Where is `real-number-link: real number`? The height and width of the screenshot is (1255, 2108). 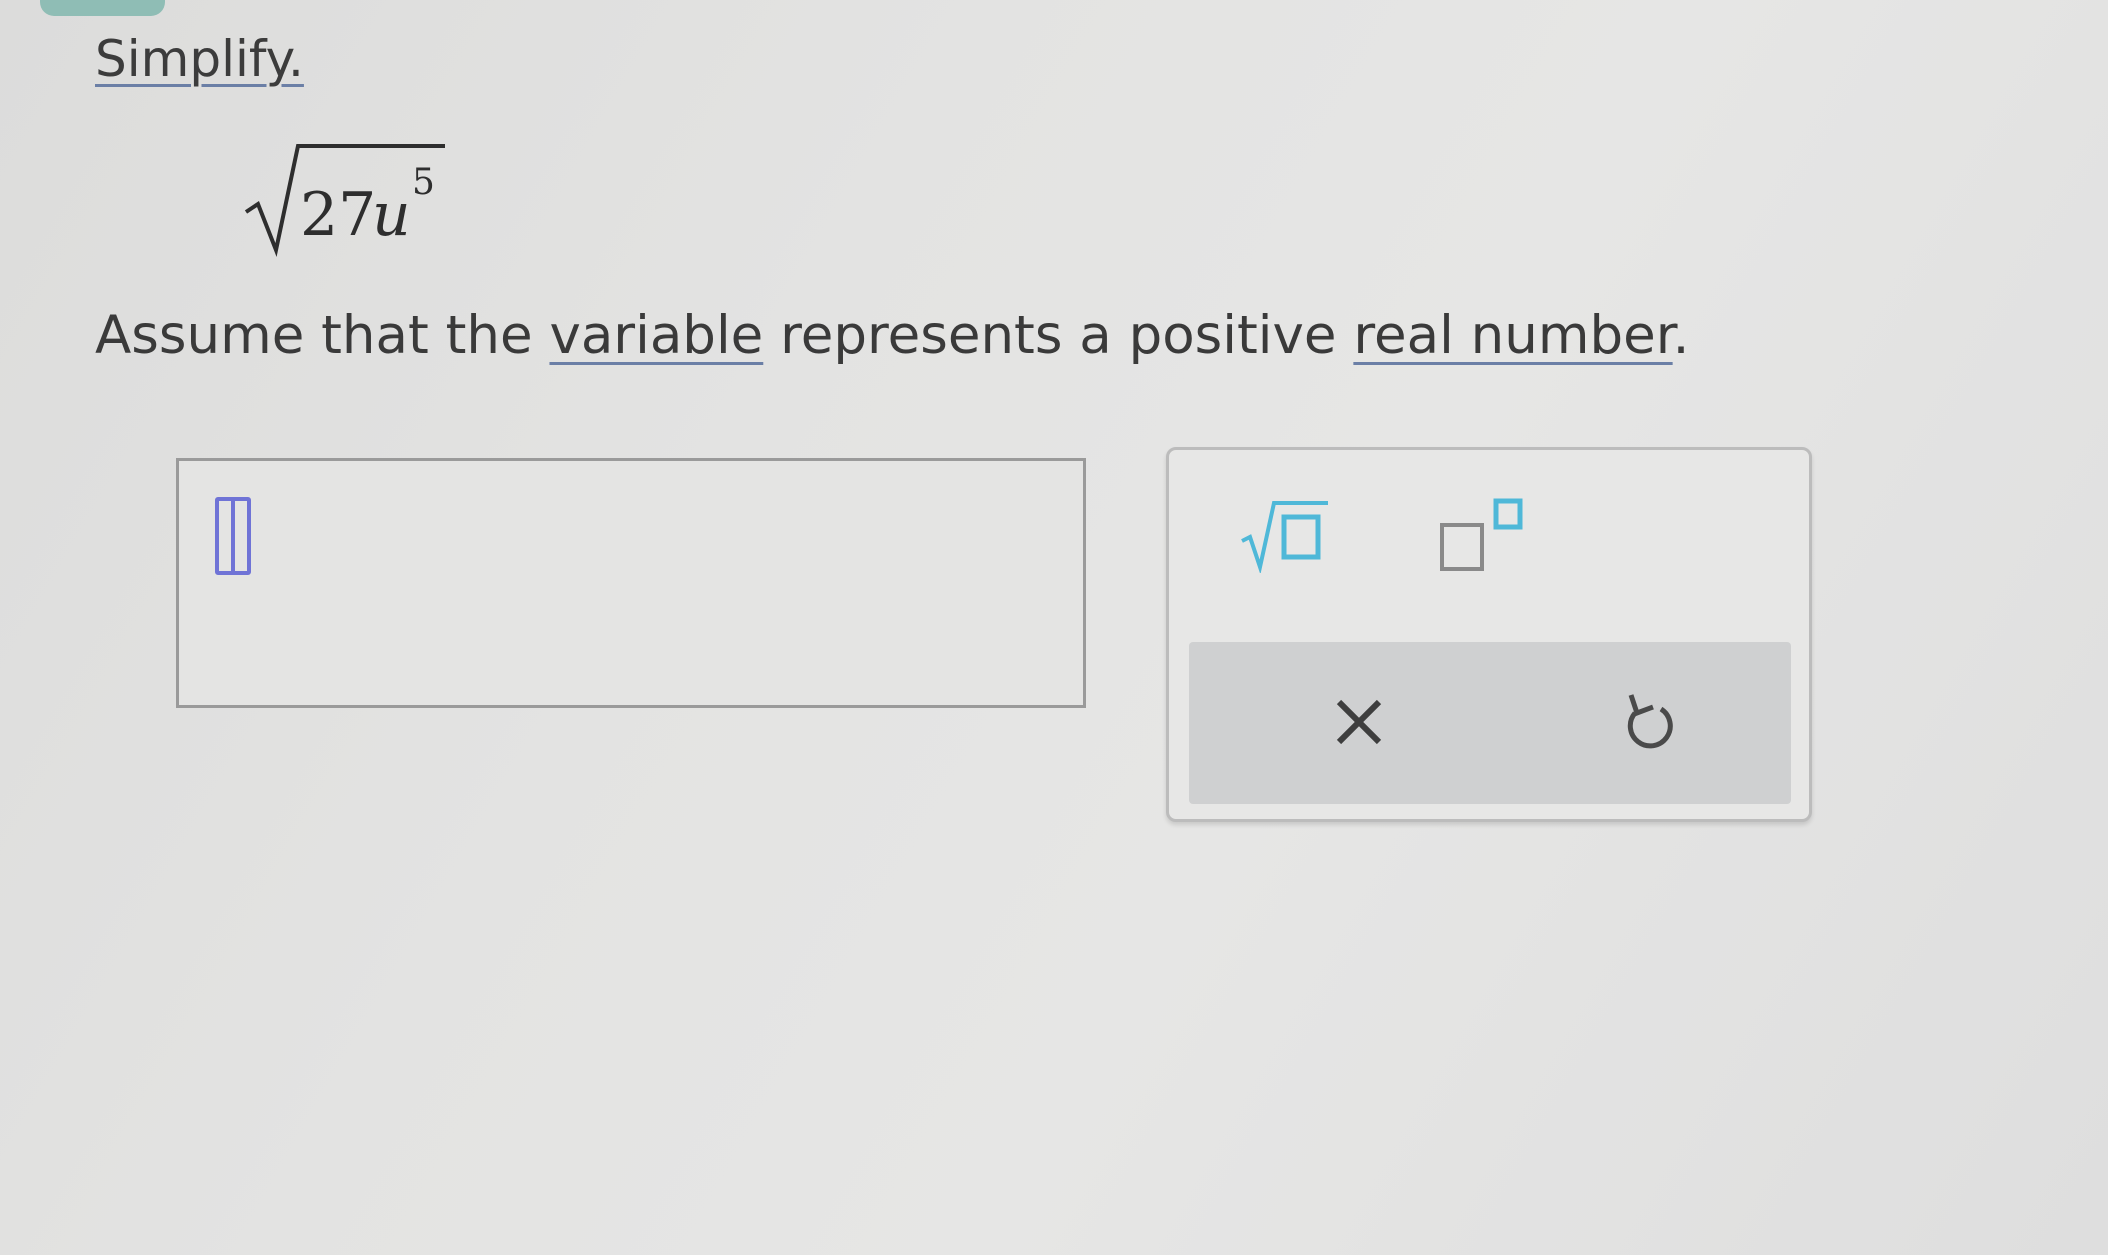
real-number-link: real number is located at coordinates (1512, 335).